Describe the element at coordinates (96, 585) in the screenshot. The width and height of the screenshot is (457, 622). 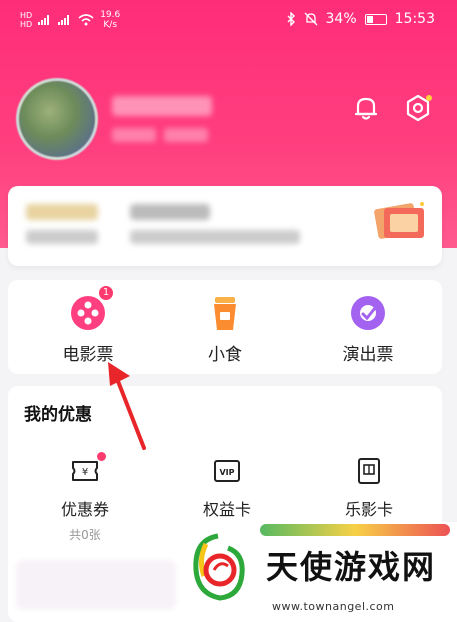
I see `bottom-preview-blurred` at that location.